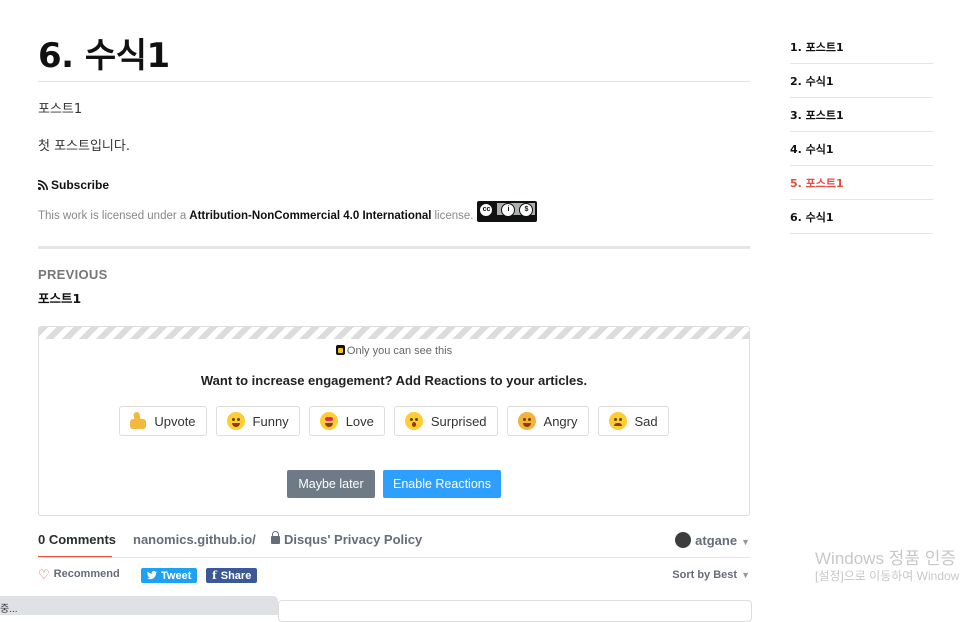 The height and width of the screenshot is (622, 964). I want to click on cc-license-badge: cc i $, so click(507, 211).